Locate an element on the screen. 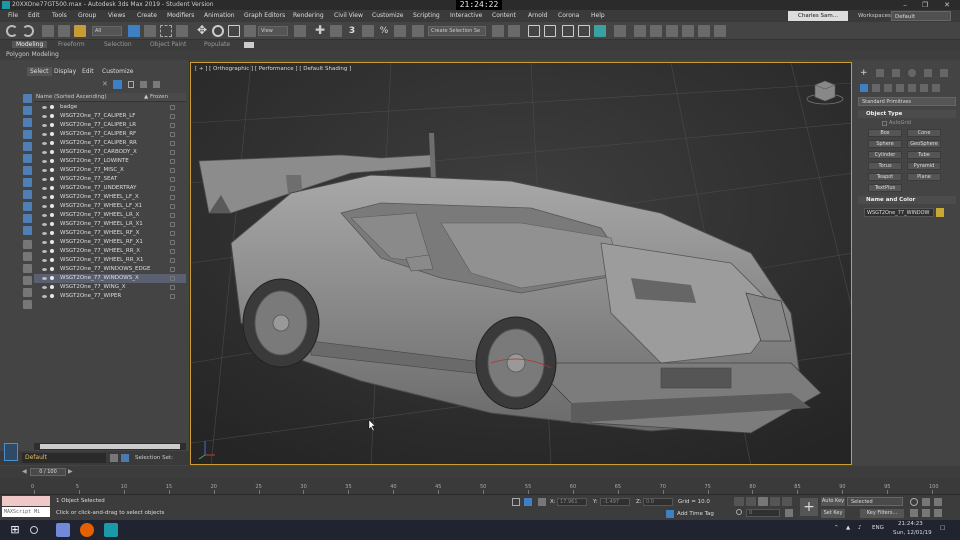  geosphere-button: GeoSphere is located at coordinates (924, 144).